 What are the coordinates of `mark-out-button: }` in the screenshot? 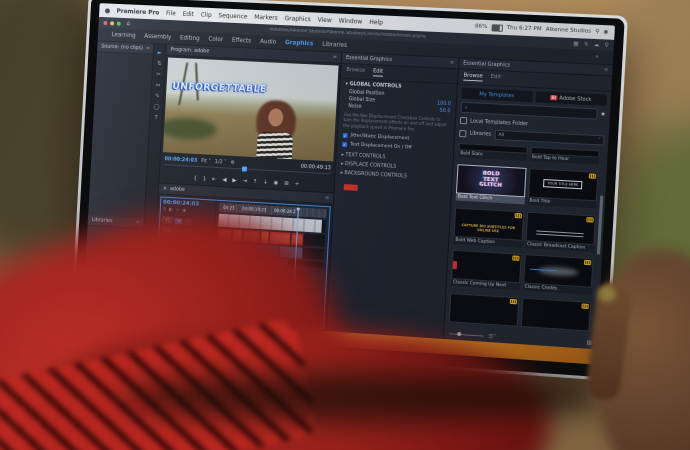 It's located at (205, 179).